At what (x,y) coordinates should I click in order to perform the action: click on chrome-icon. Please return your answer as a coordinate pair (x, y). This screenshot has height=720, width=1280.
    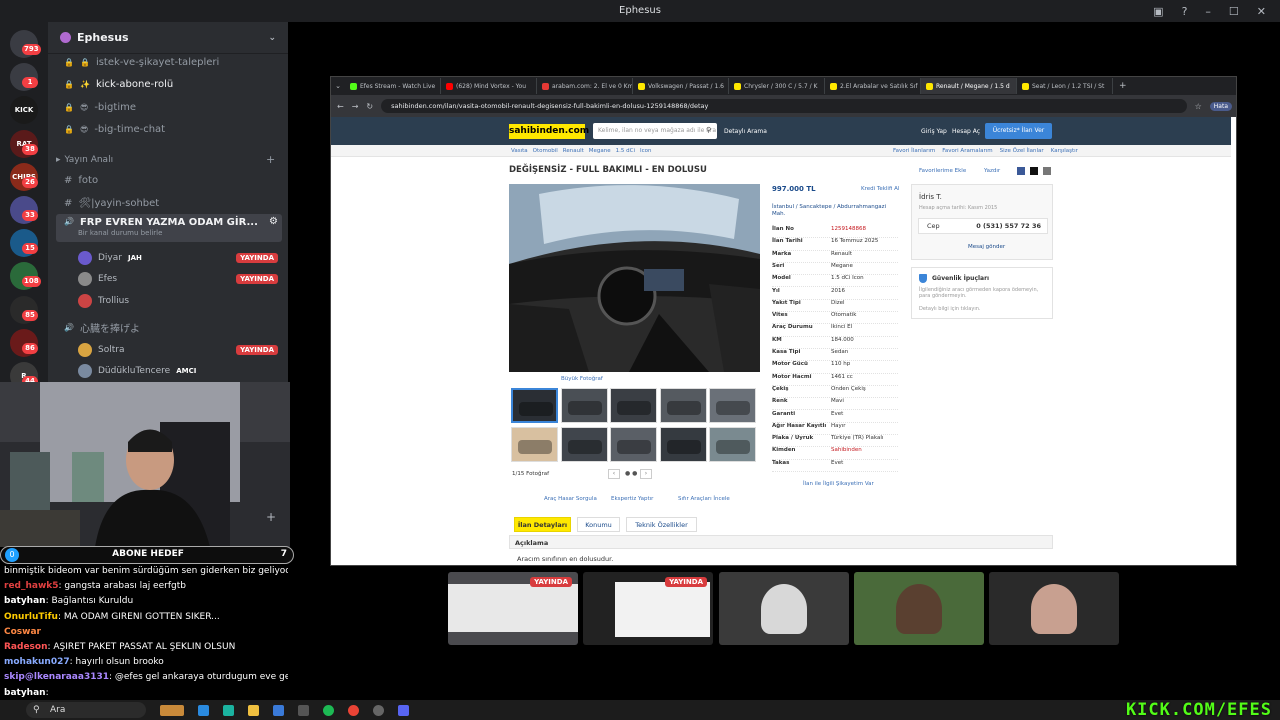
    Looking at the image, I should click on (353, 710).